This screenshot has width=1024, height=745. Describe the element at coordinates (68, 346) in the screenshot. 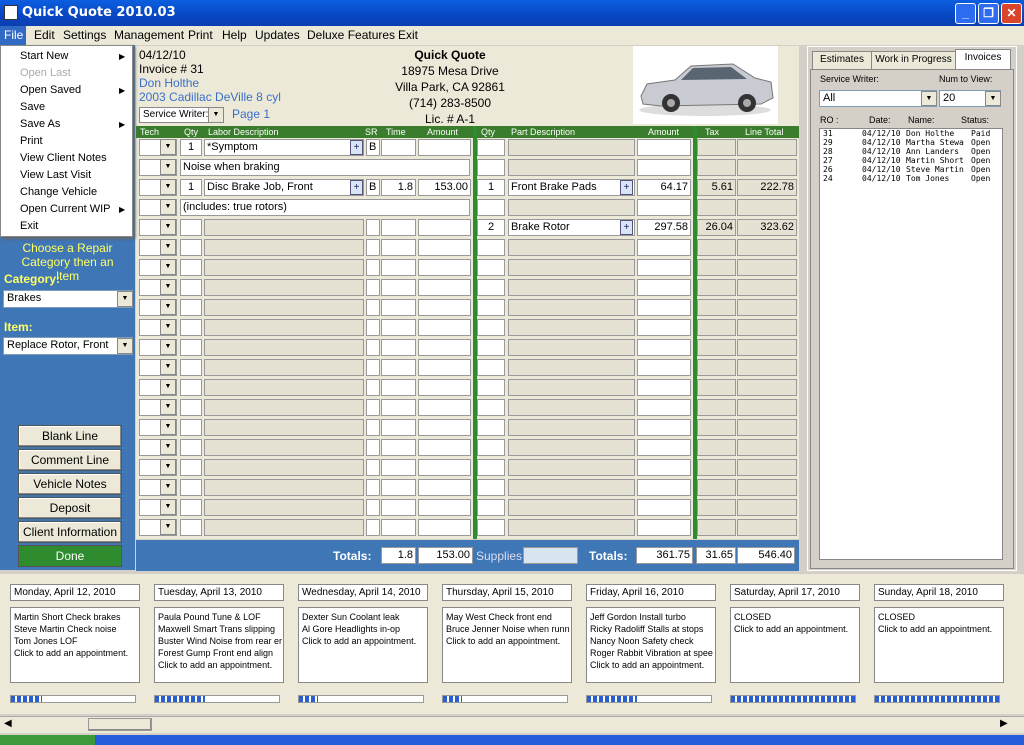

I see `item-select: Replace Rotor, Front` at that location.